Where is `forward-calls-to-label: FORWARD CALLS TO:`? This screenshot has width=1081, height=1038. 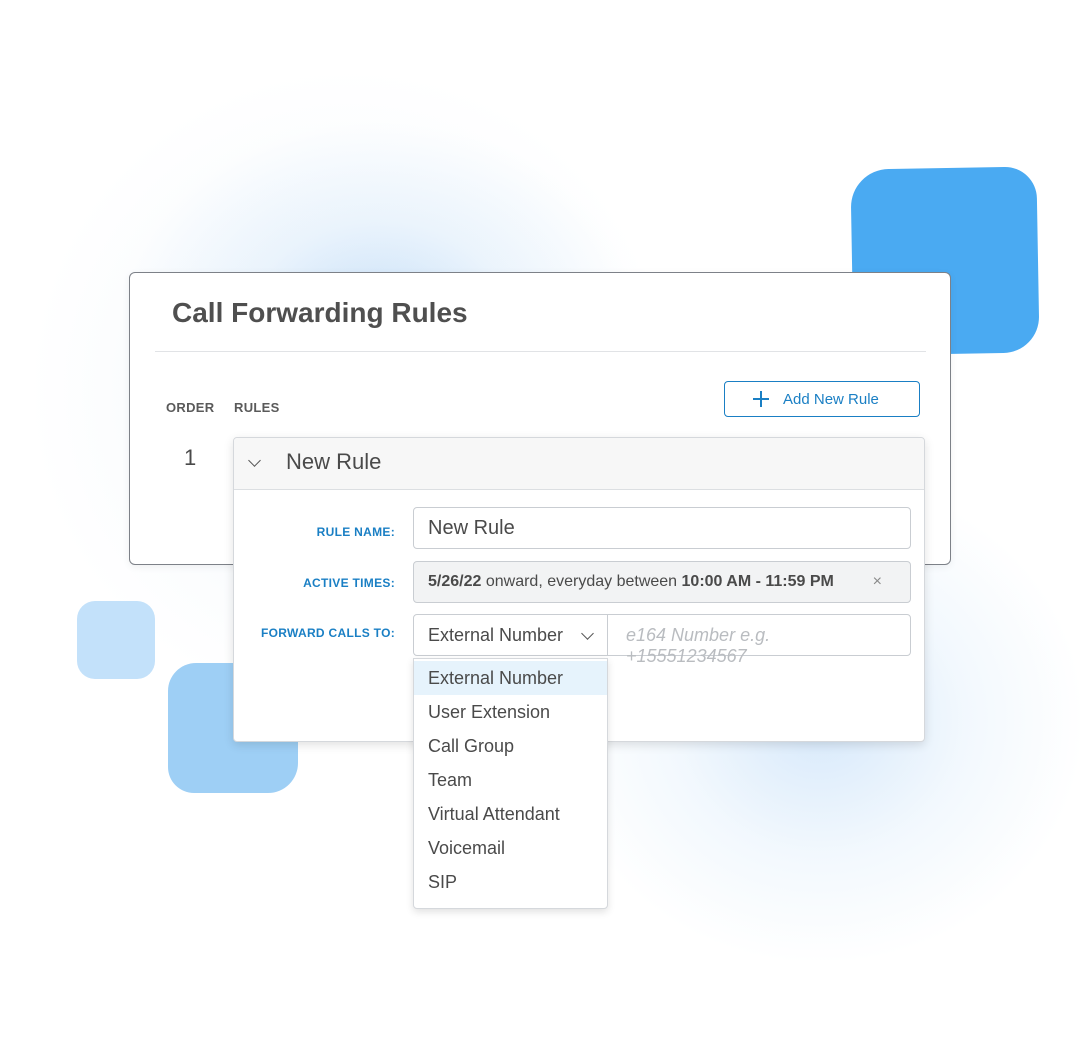
forward-calls-to-label: FORWARD CALLS TO: is located at coordinates (328, 633).